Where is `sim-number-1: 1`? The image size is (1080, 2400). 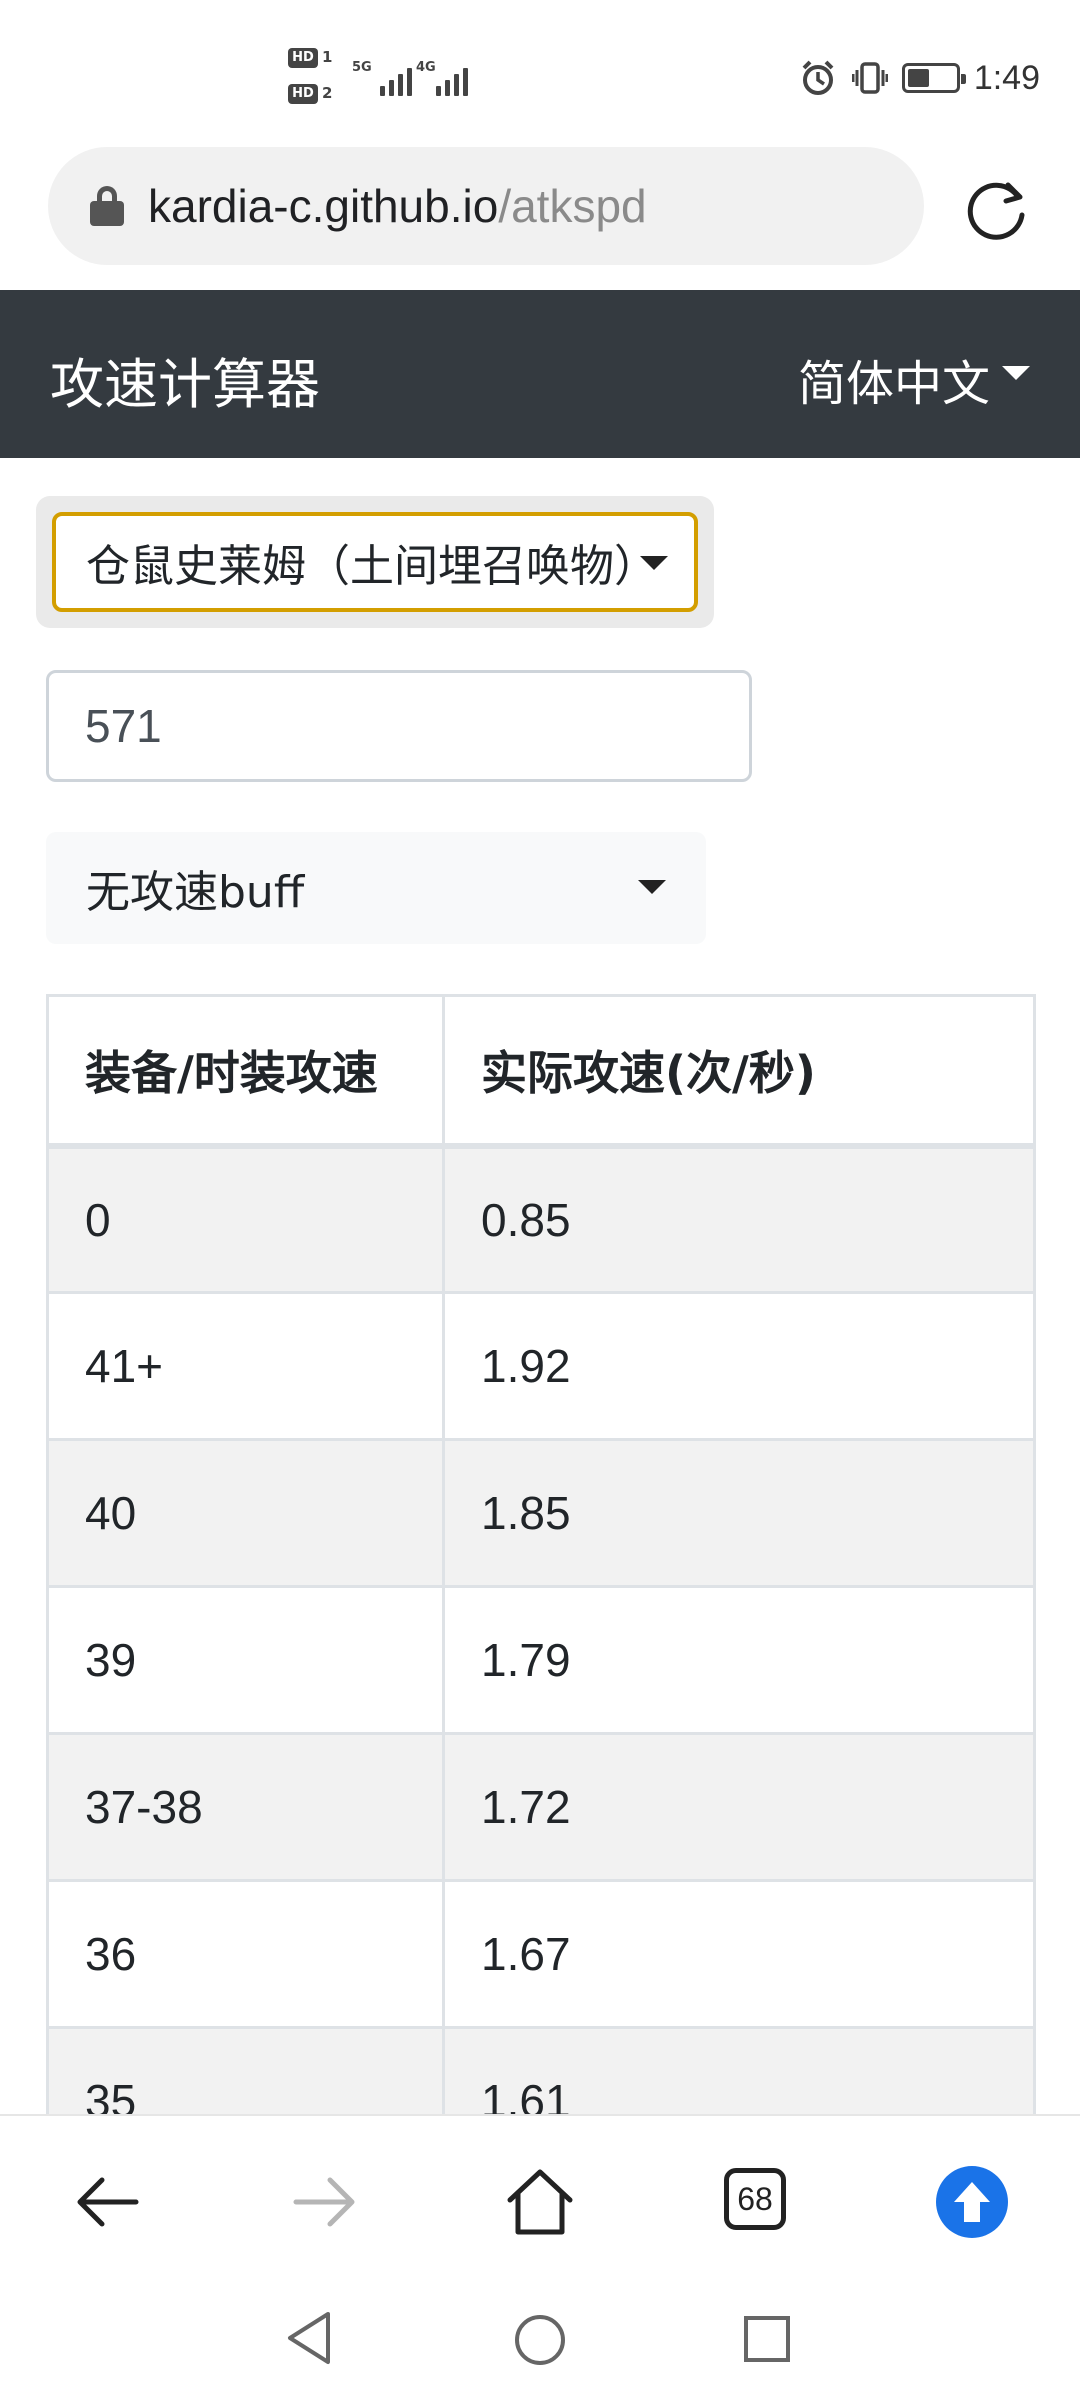 sim-number-1: 1 is located at coordinates (327, 57).